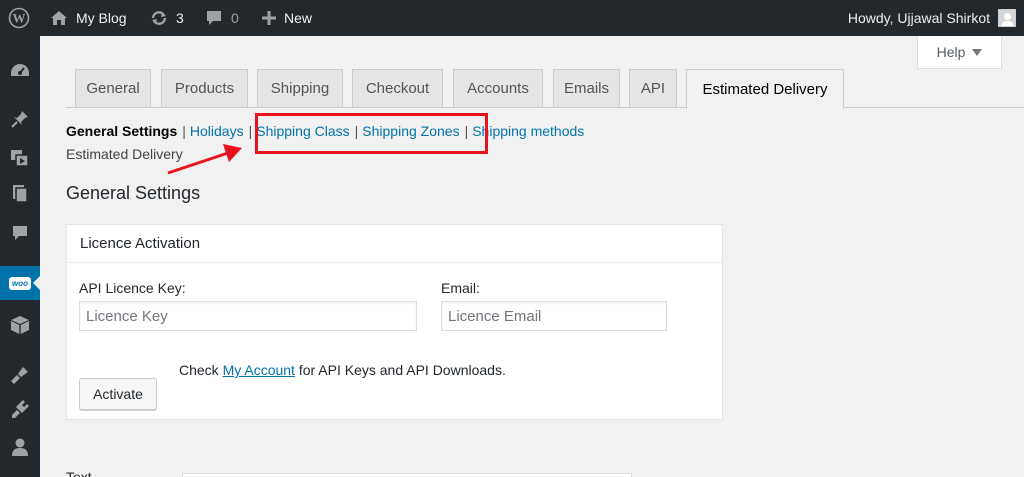 Image resolution: width=1024 pixels, height=477 pixels. What do you see at coordinates (298, 18) in the screenshot?
I see `new-label: New` at bounding box center [298, 18].